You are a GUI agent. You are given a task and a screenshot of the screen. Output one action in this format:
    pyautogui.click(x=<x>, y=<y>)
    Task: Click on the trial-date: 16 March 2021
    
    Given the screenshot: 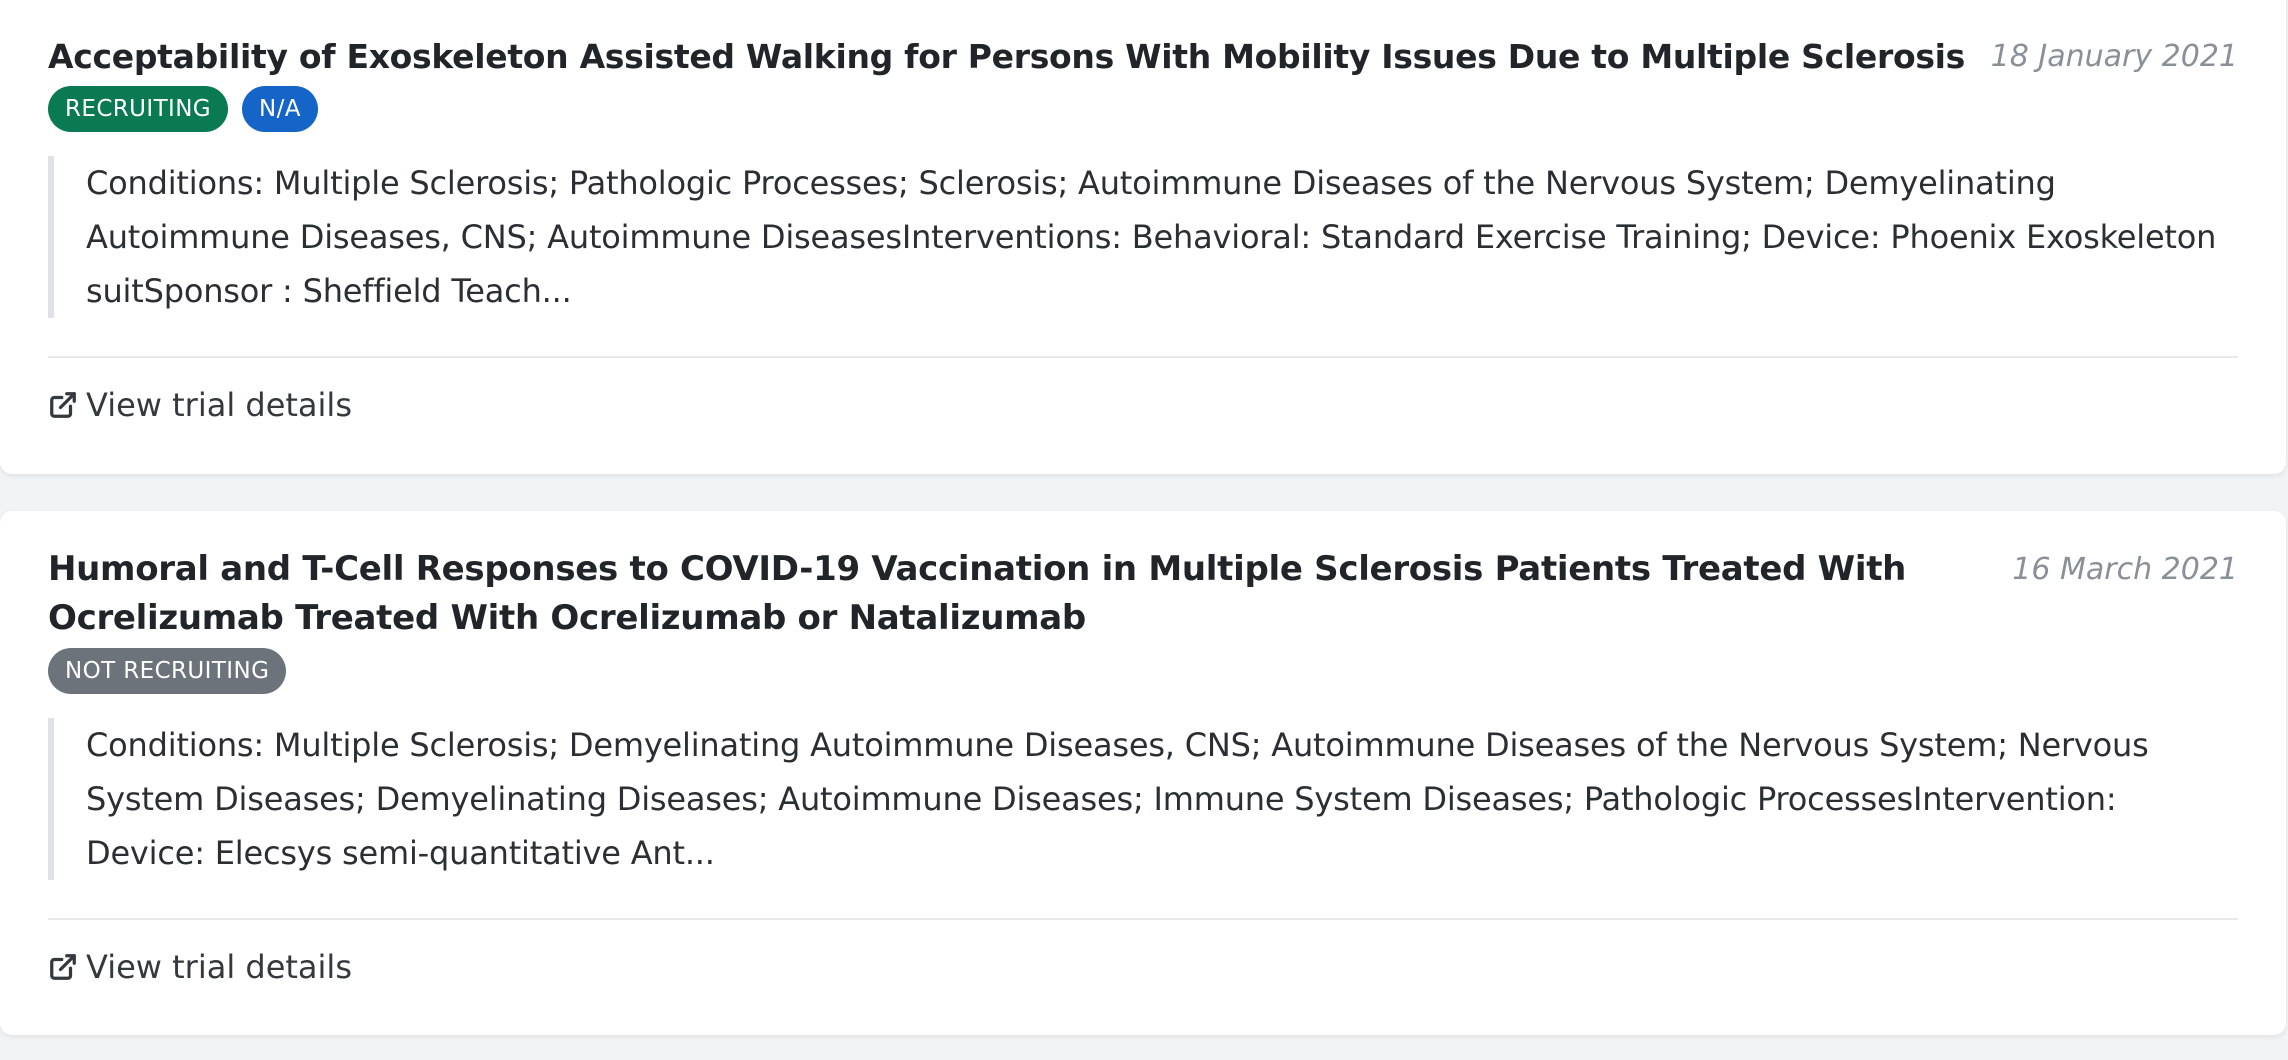 What is the action you would take?
    pyautogui.click(x=2125, y=569)
    